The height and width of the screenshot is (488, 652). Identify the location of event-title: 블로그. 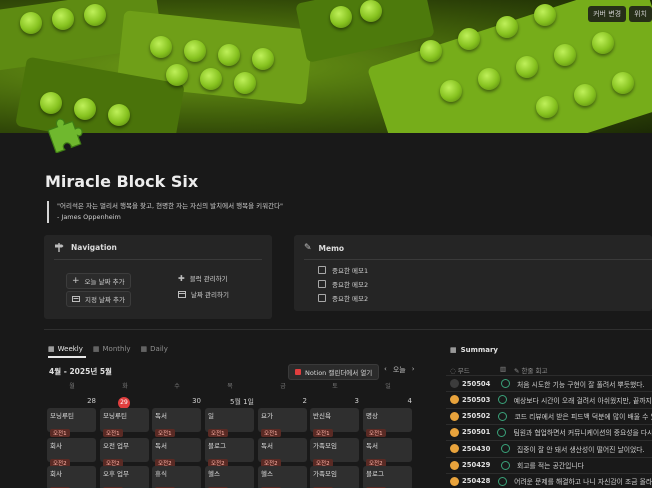
(375, 474).